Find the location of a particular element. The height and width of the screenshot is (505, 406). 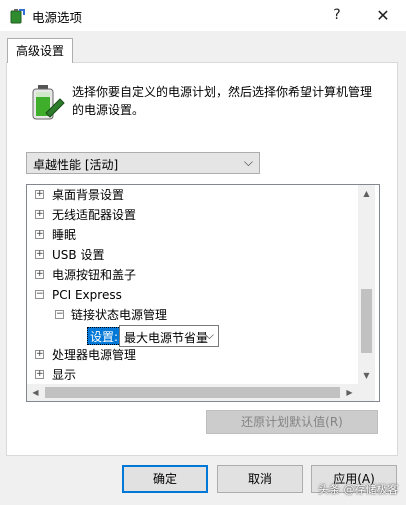

close-icon: ✕ is located at coordinates (383, 15).